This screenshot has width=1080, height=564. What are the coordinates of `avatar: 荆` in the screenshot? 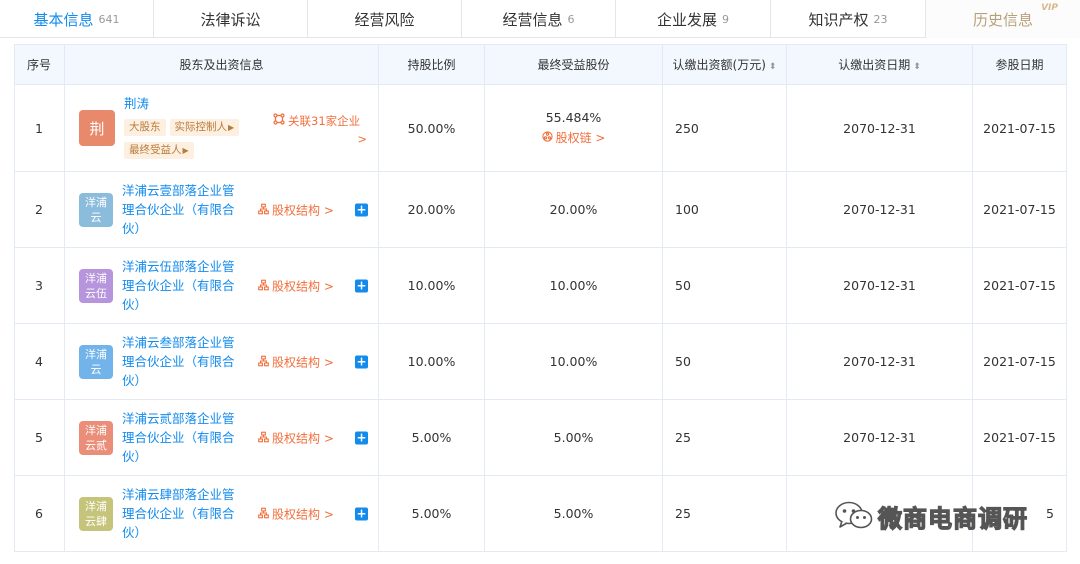 It's located at (97, 128).